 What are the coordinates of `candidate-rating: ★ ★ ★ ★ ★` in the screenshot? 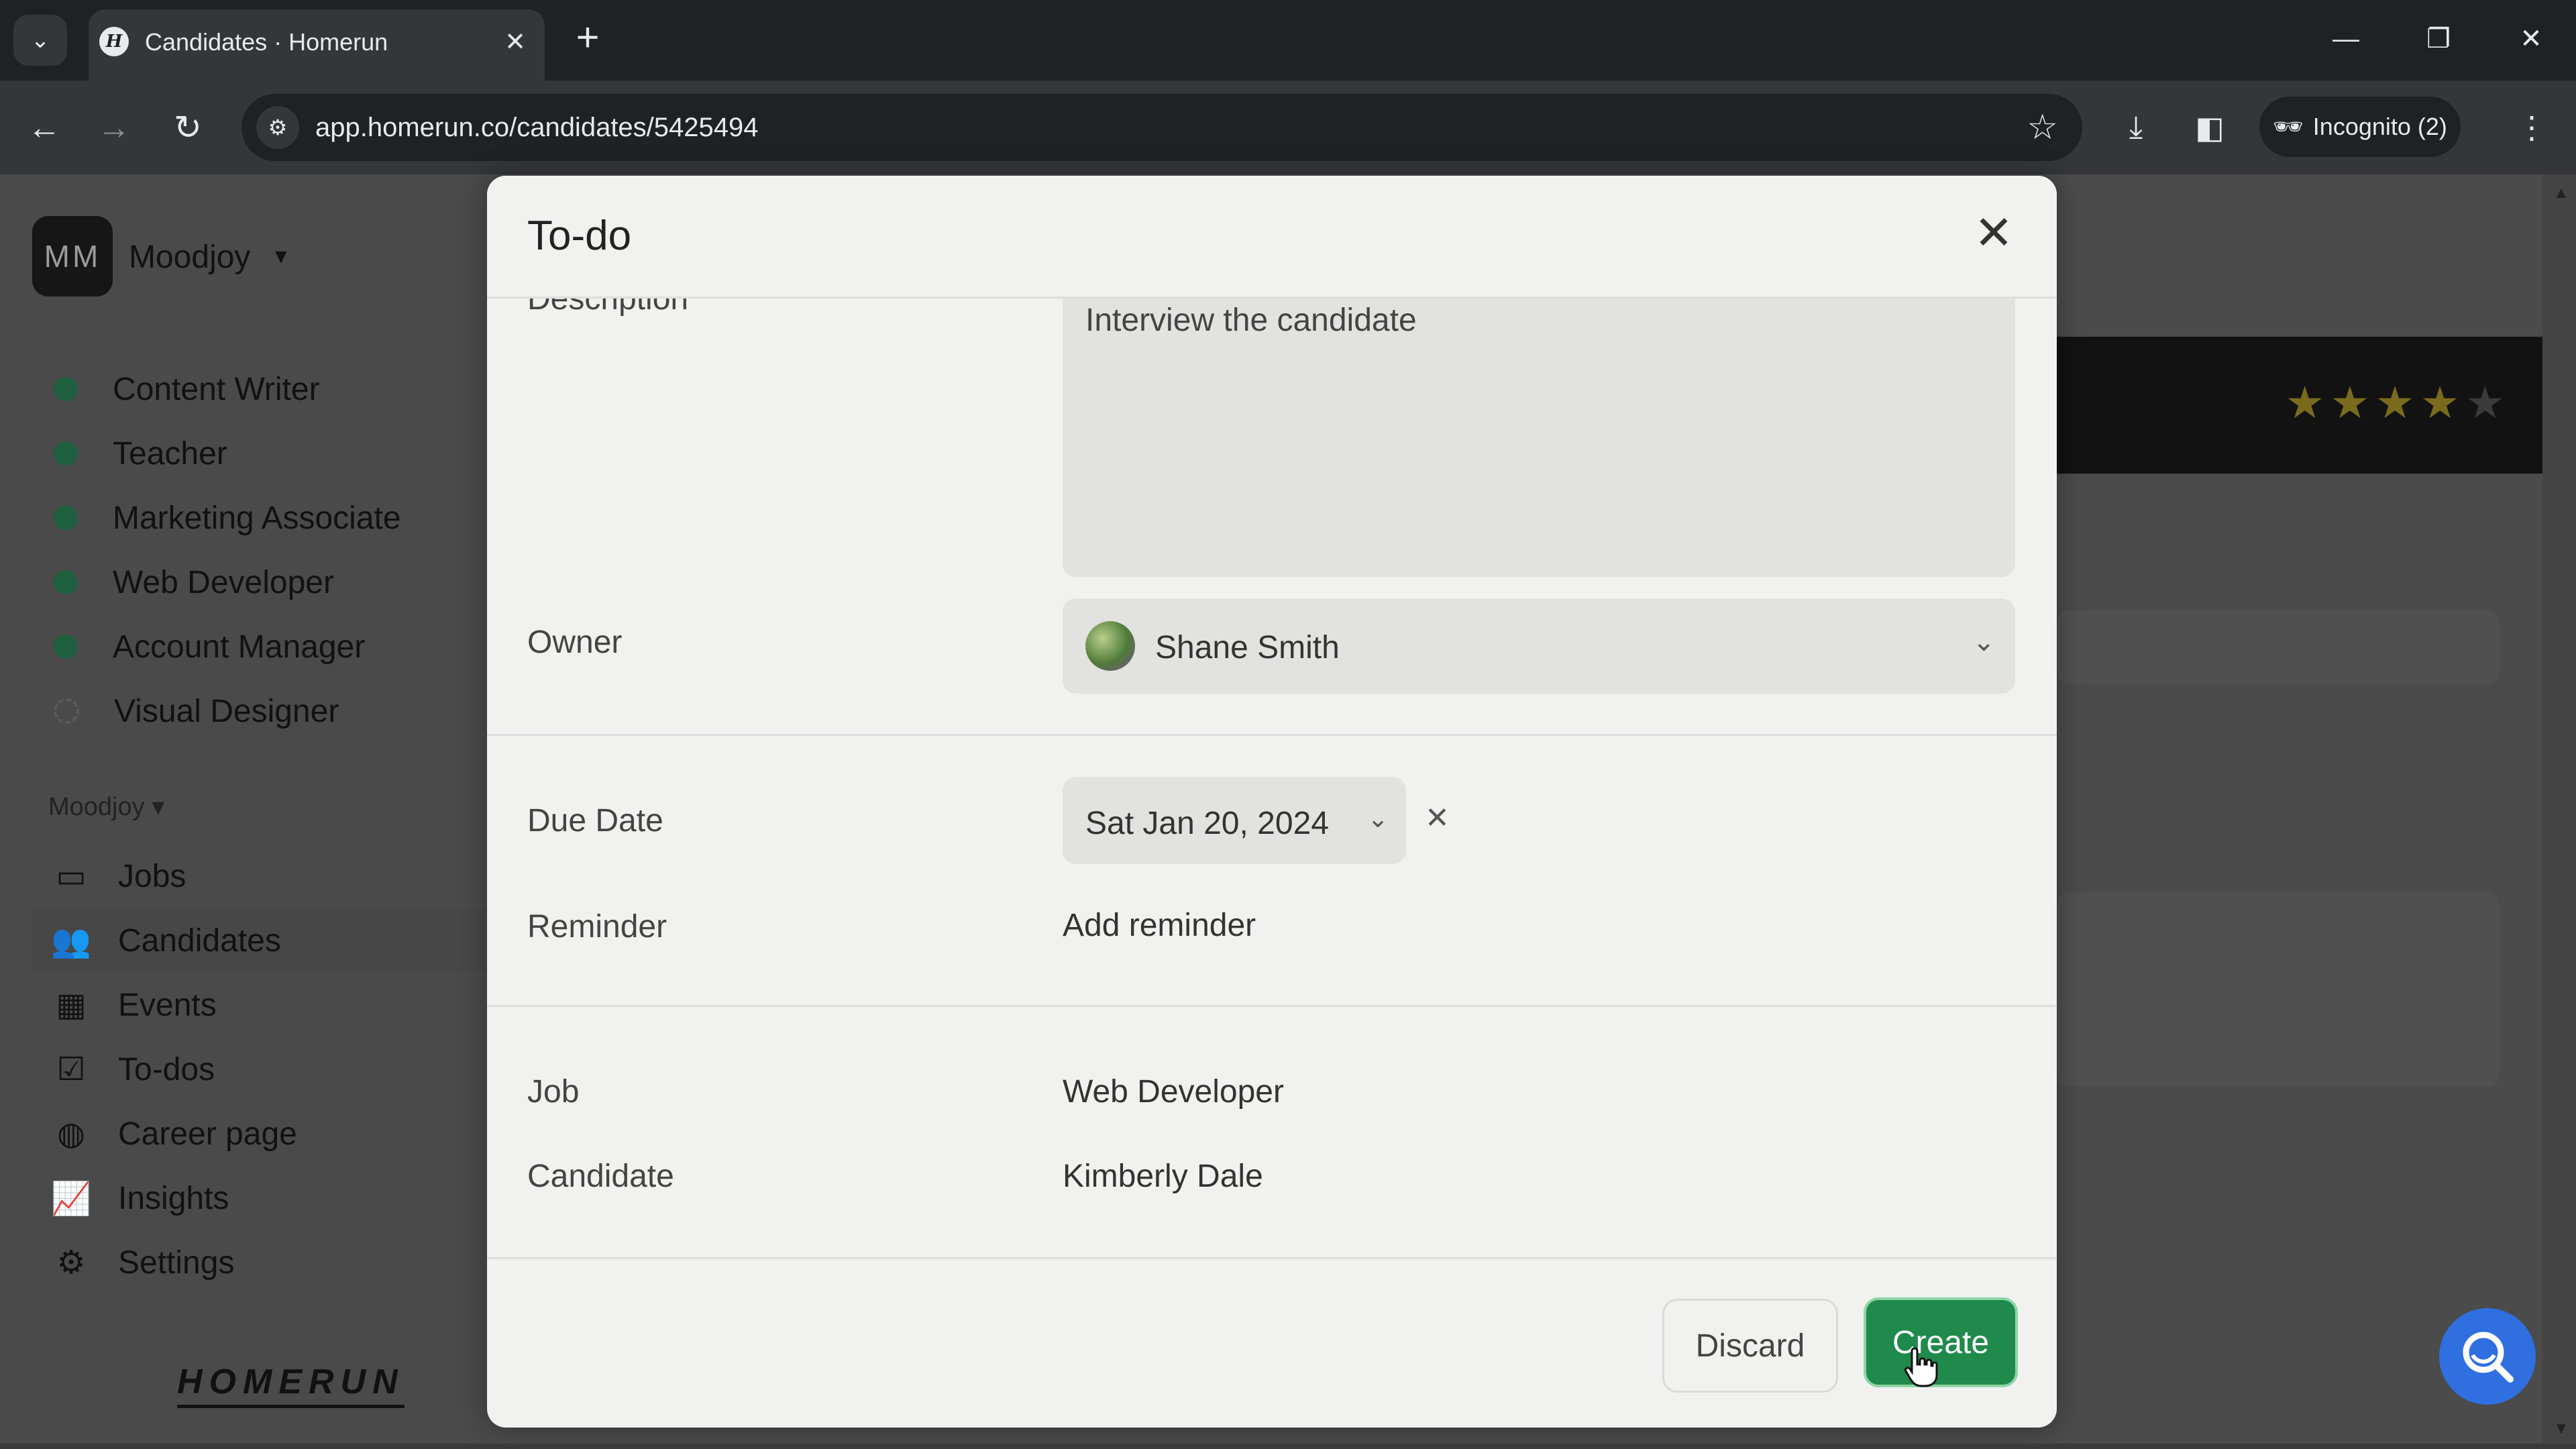 It's located at (2395, 403).